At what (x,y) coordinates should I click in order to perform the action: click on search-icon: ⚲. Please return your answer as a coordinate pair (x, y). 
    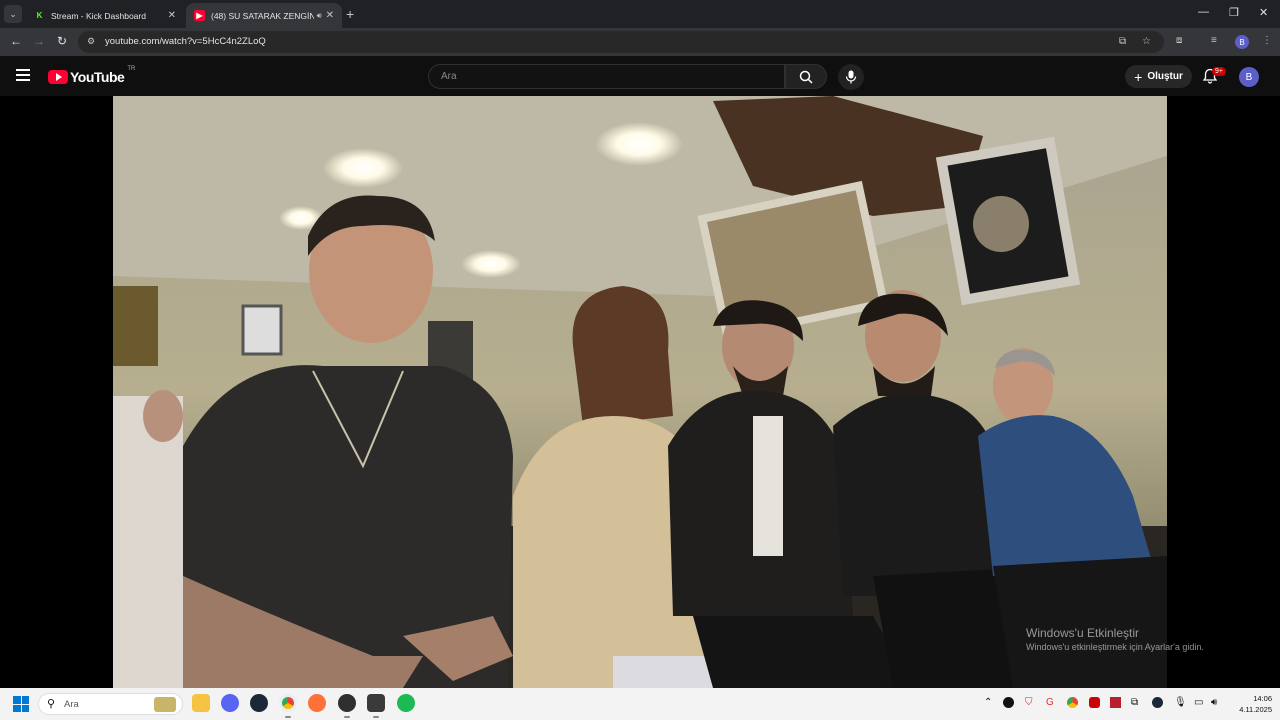
    Looking at the image, I should click on (51, 704).